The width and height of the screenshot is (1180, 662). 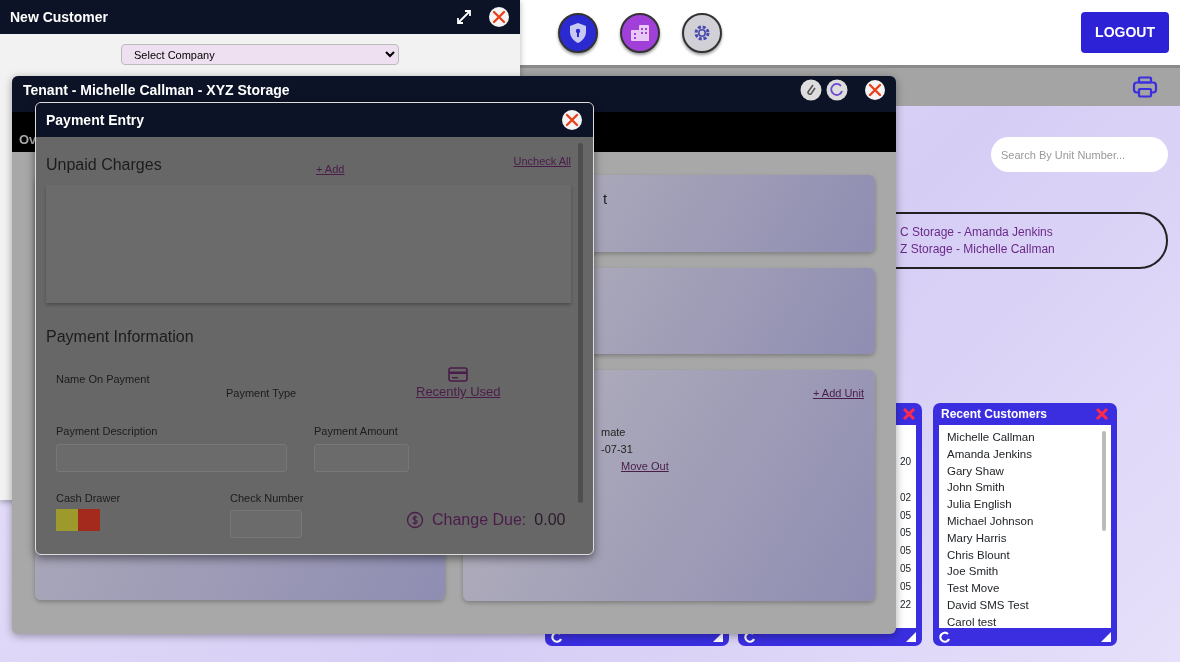 What do you see at coordinates (464, 17) in the screenshot?
I see `expand-icon` at bounding box center [464, 17].